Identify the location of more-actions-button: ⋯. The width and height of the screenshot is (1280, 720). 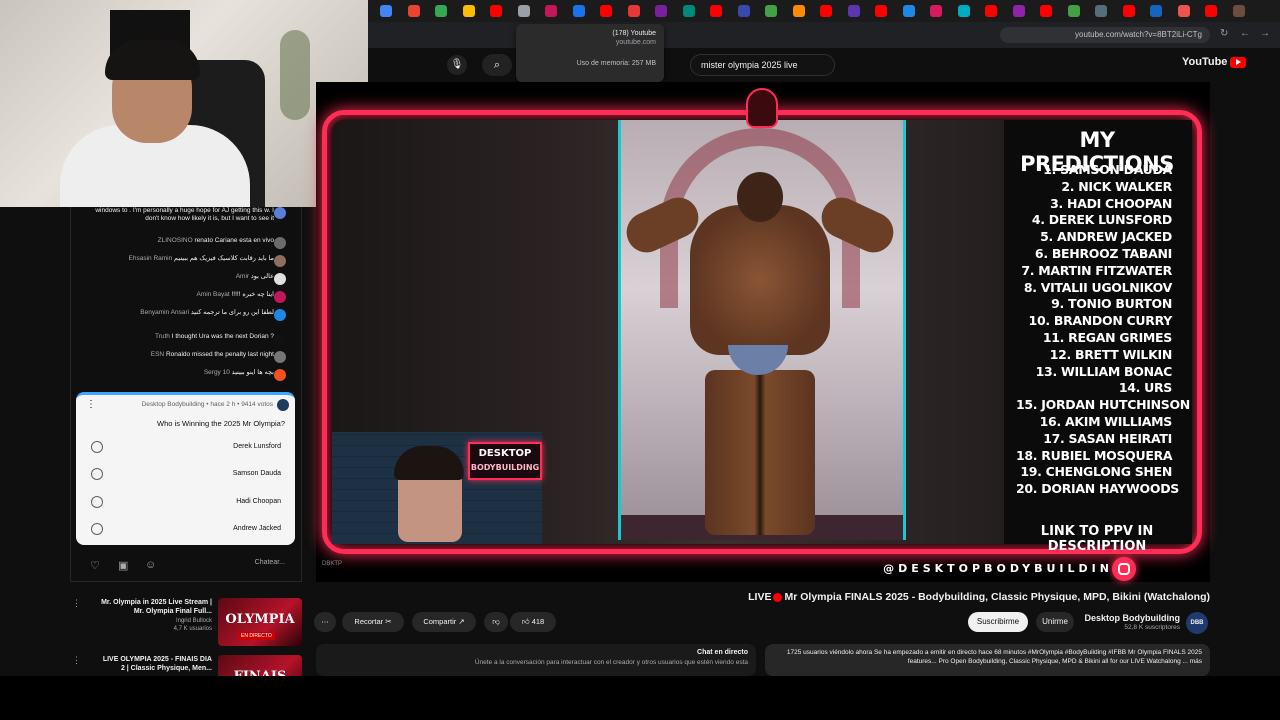
(325, 622).